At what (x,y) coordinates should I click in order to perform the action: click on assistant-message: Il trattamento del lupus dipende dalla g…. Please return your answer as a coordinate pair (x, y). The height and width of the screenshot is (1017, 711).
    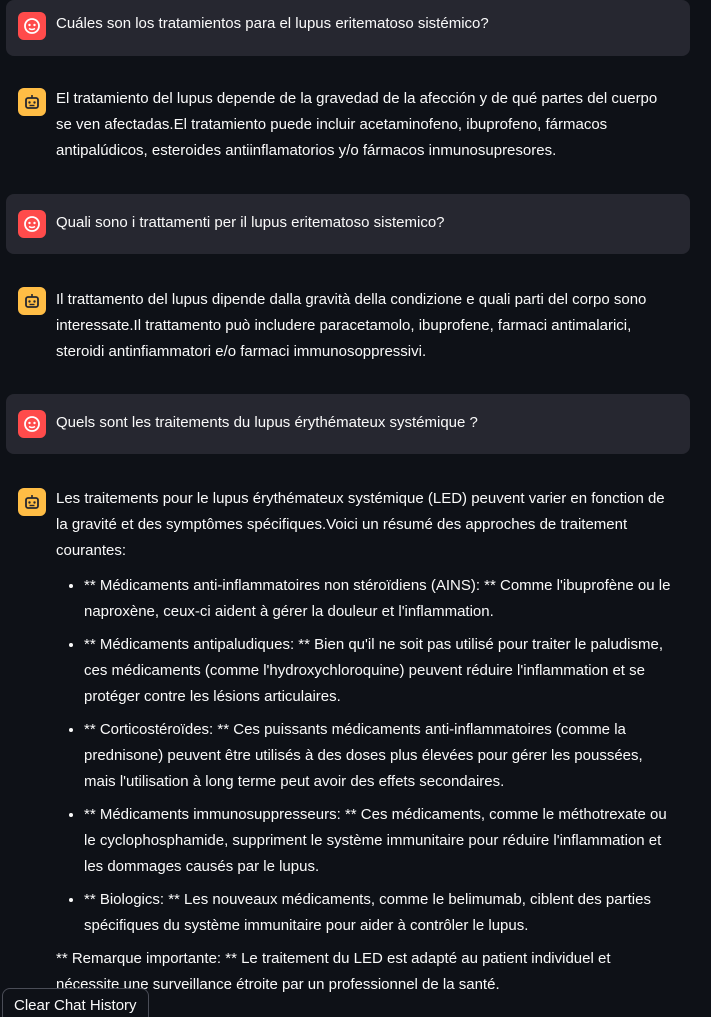
    Looking at the image, I should click on (348, 327).